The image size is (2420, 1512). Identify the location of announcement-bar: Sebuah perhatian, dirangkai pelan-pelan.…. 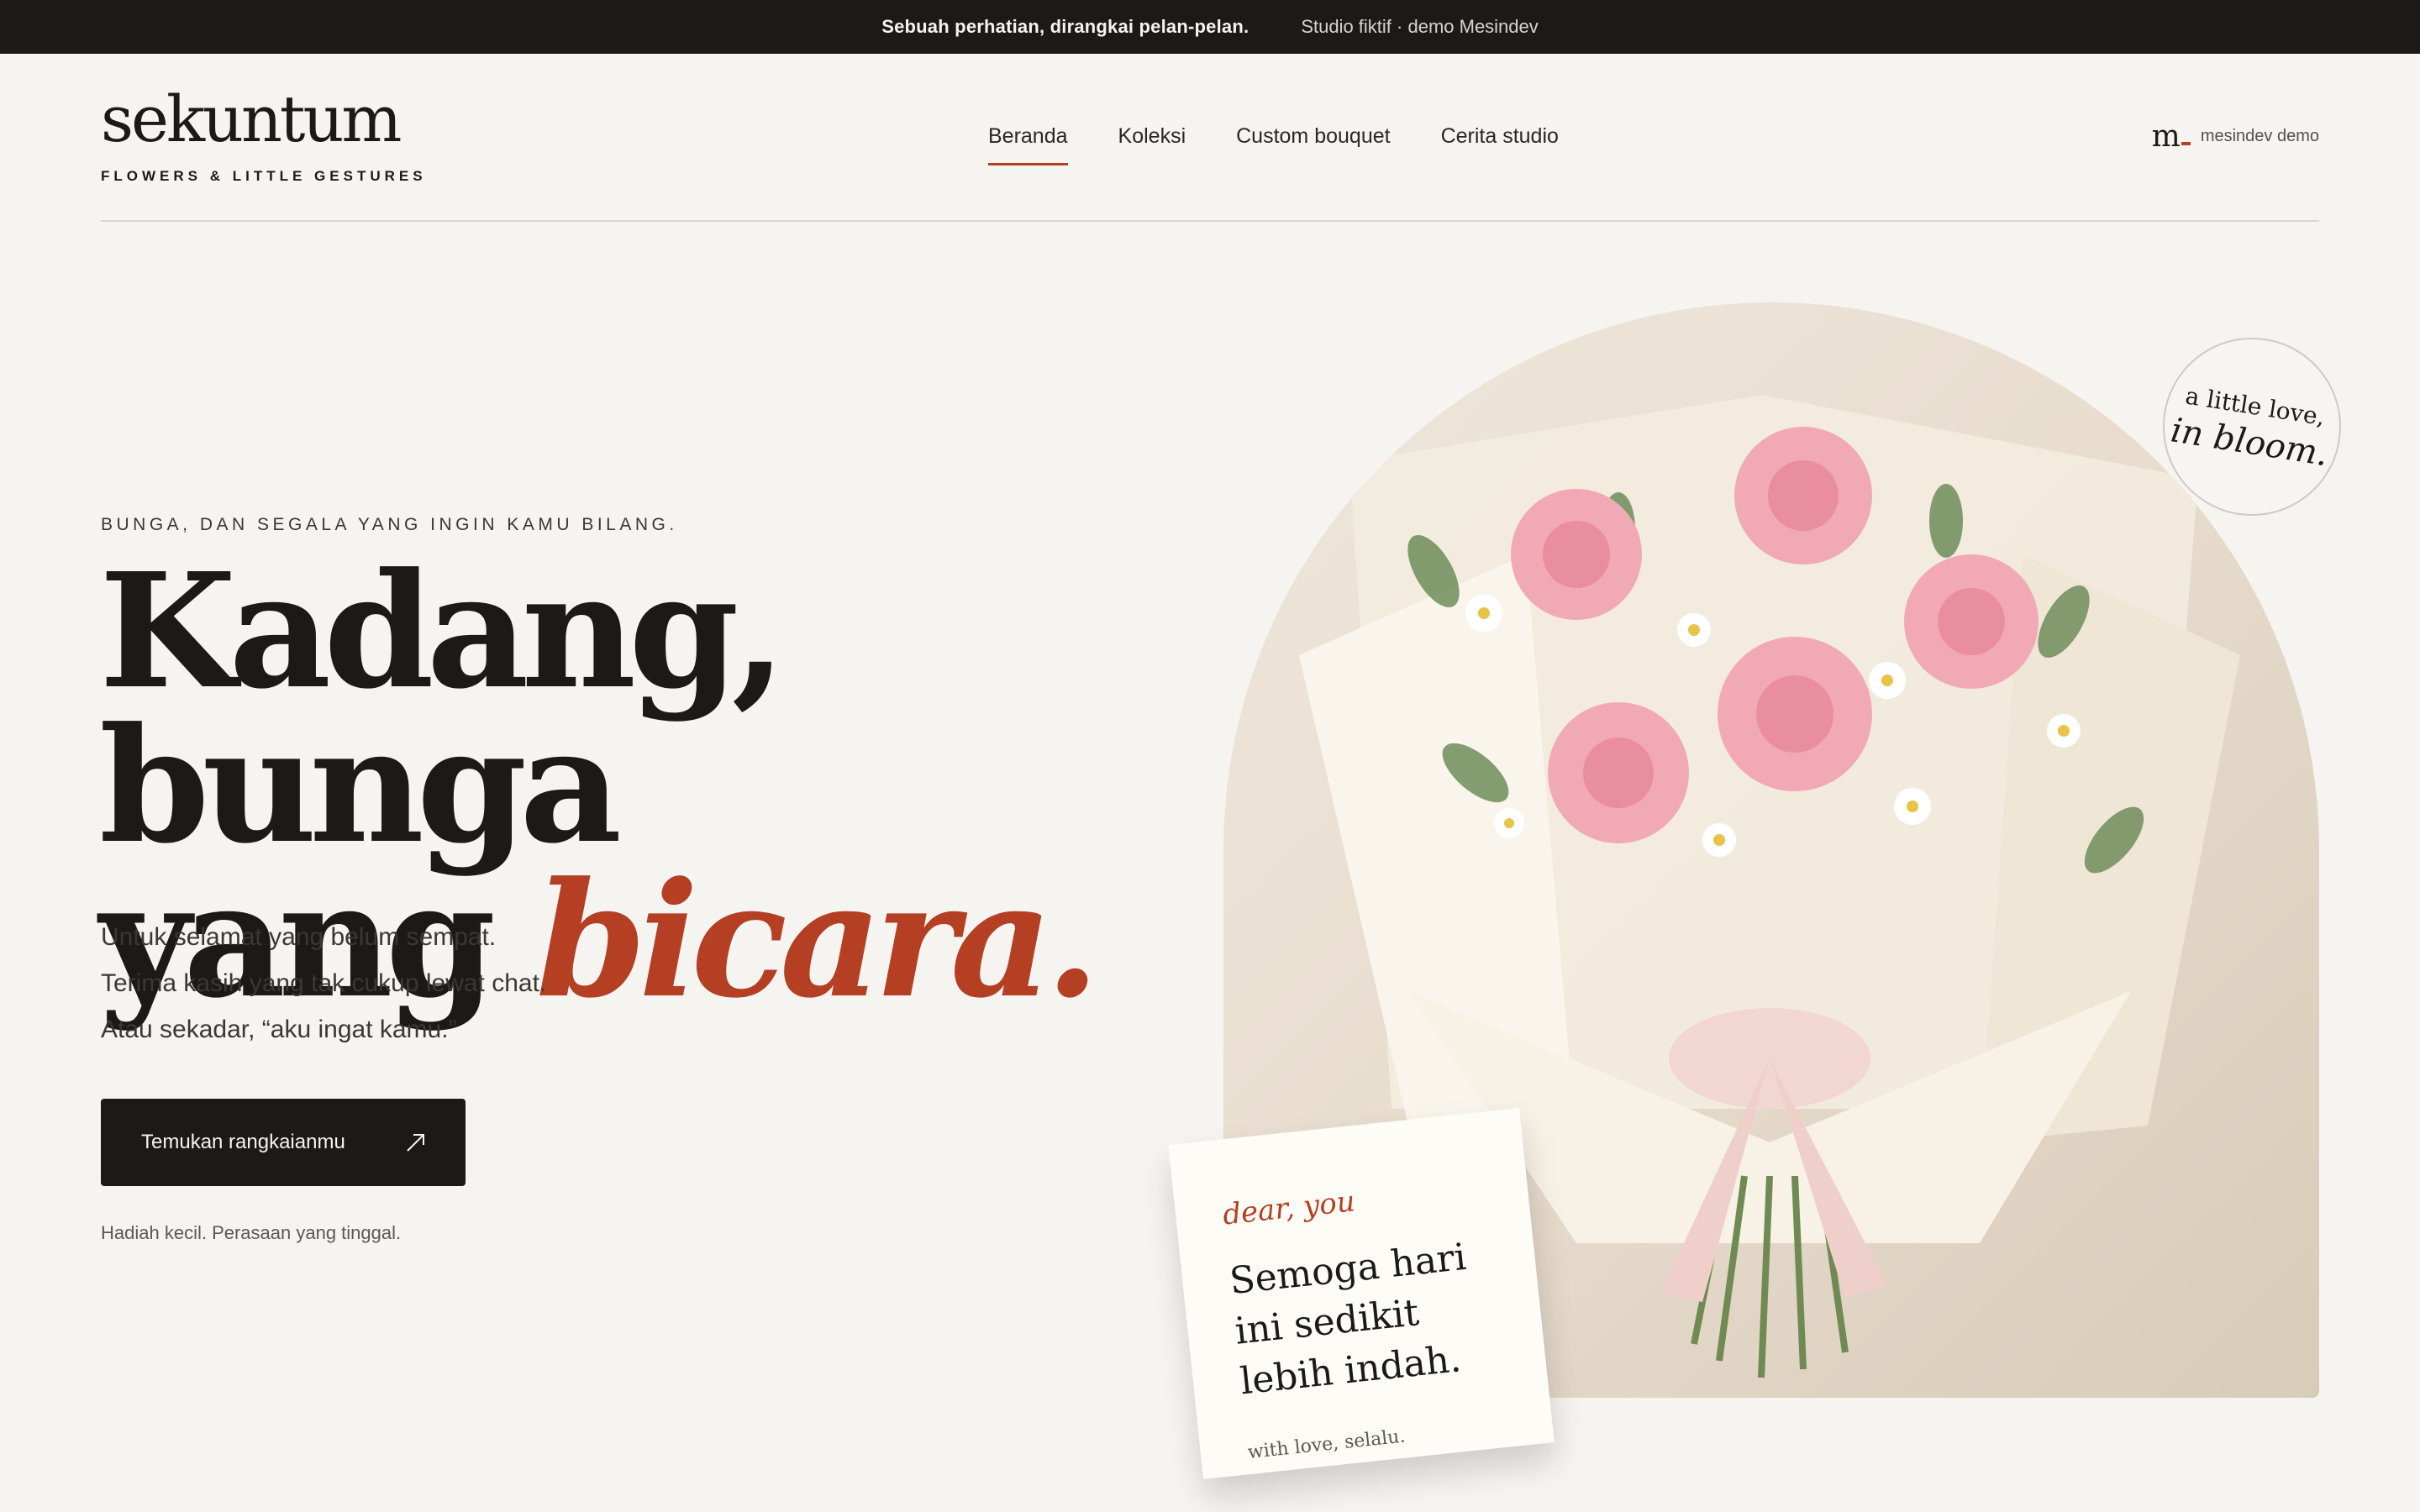
(1210, 27).